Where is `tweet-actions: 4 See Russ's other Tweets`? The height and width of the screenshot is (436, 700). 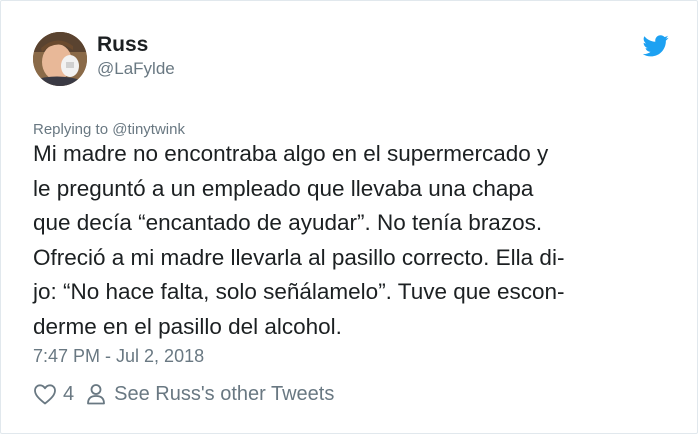 tweet-actions: 4 See Russ's other Tweets is located at coordinates (183, 394).